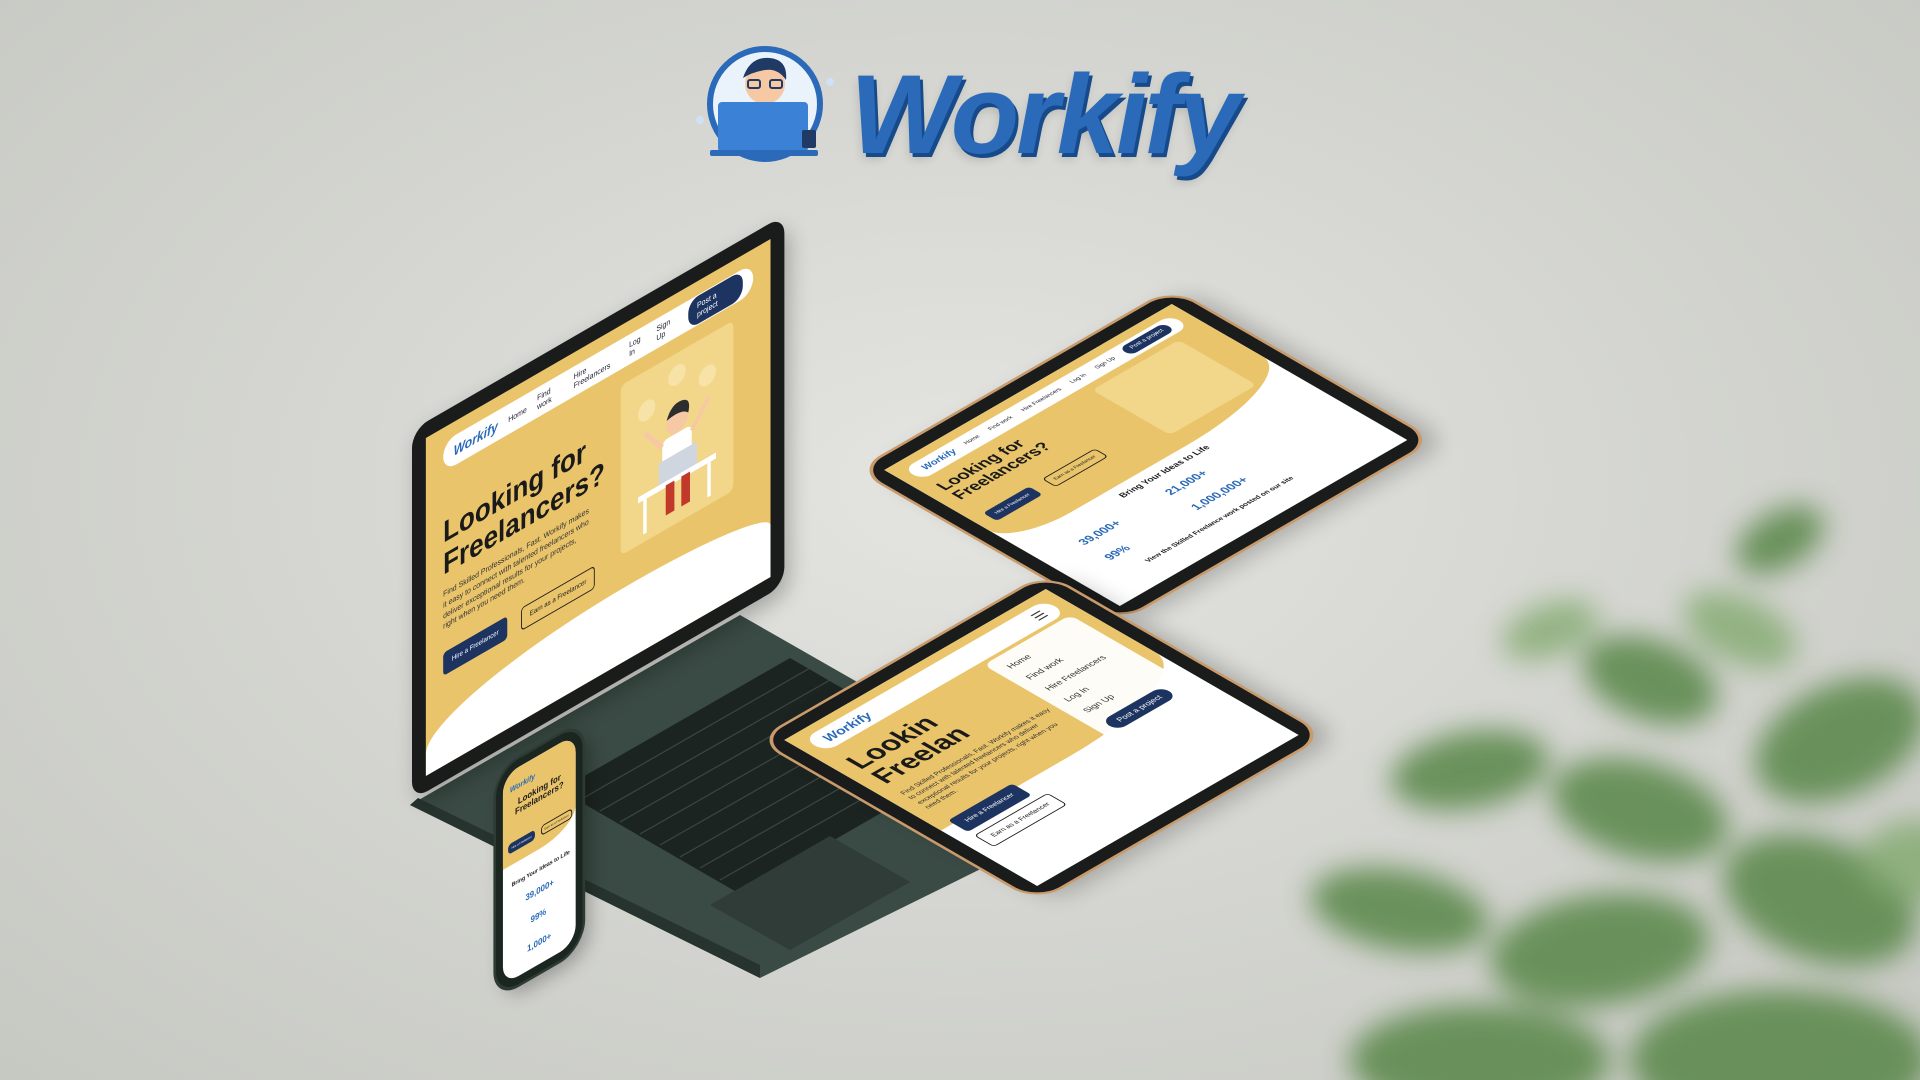 The image size is (1920, 1080). I want to click on logo-wordmark: Workify, so click(1045, 114).